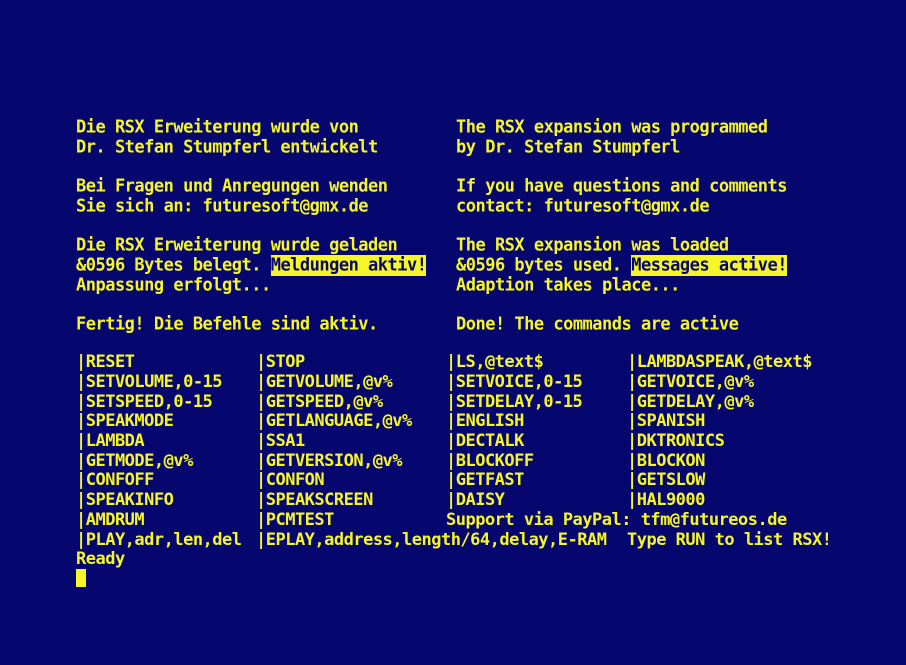 The width and height of the screenshot is (906, 665). What do you see at coordinates (319, 402) in the screenshot?
I see `command-getspeed: |GETSPEED,@v%` at bounding box center [319, 402].